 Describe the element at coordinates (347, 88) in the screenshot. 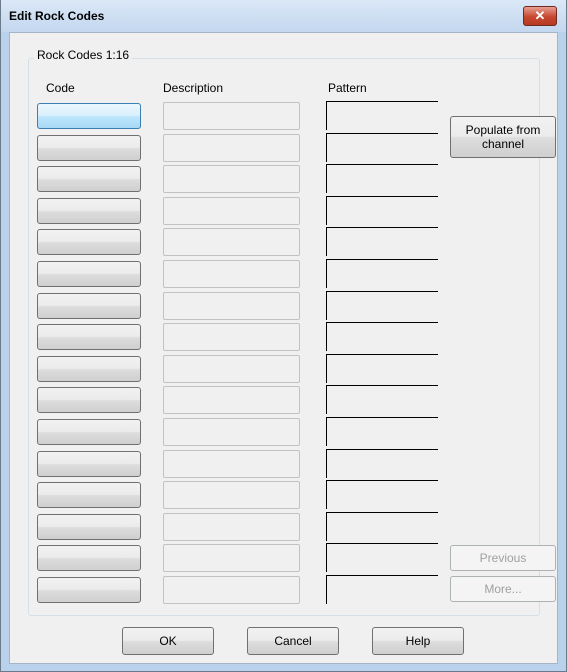

I see `pattern-column-header: Pattern` at that location.